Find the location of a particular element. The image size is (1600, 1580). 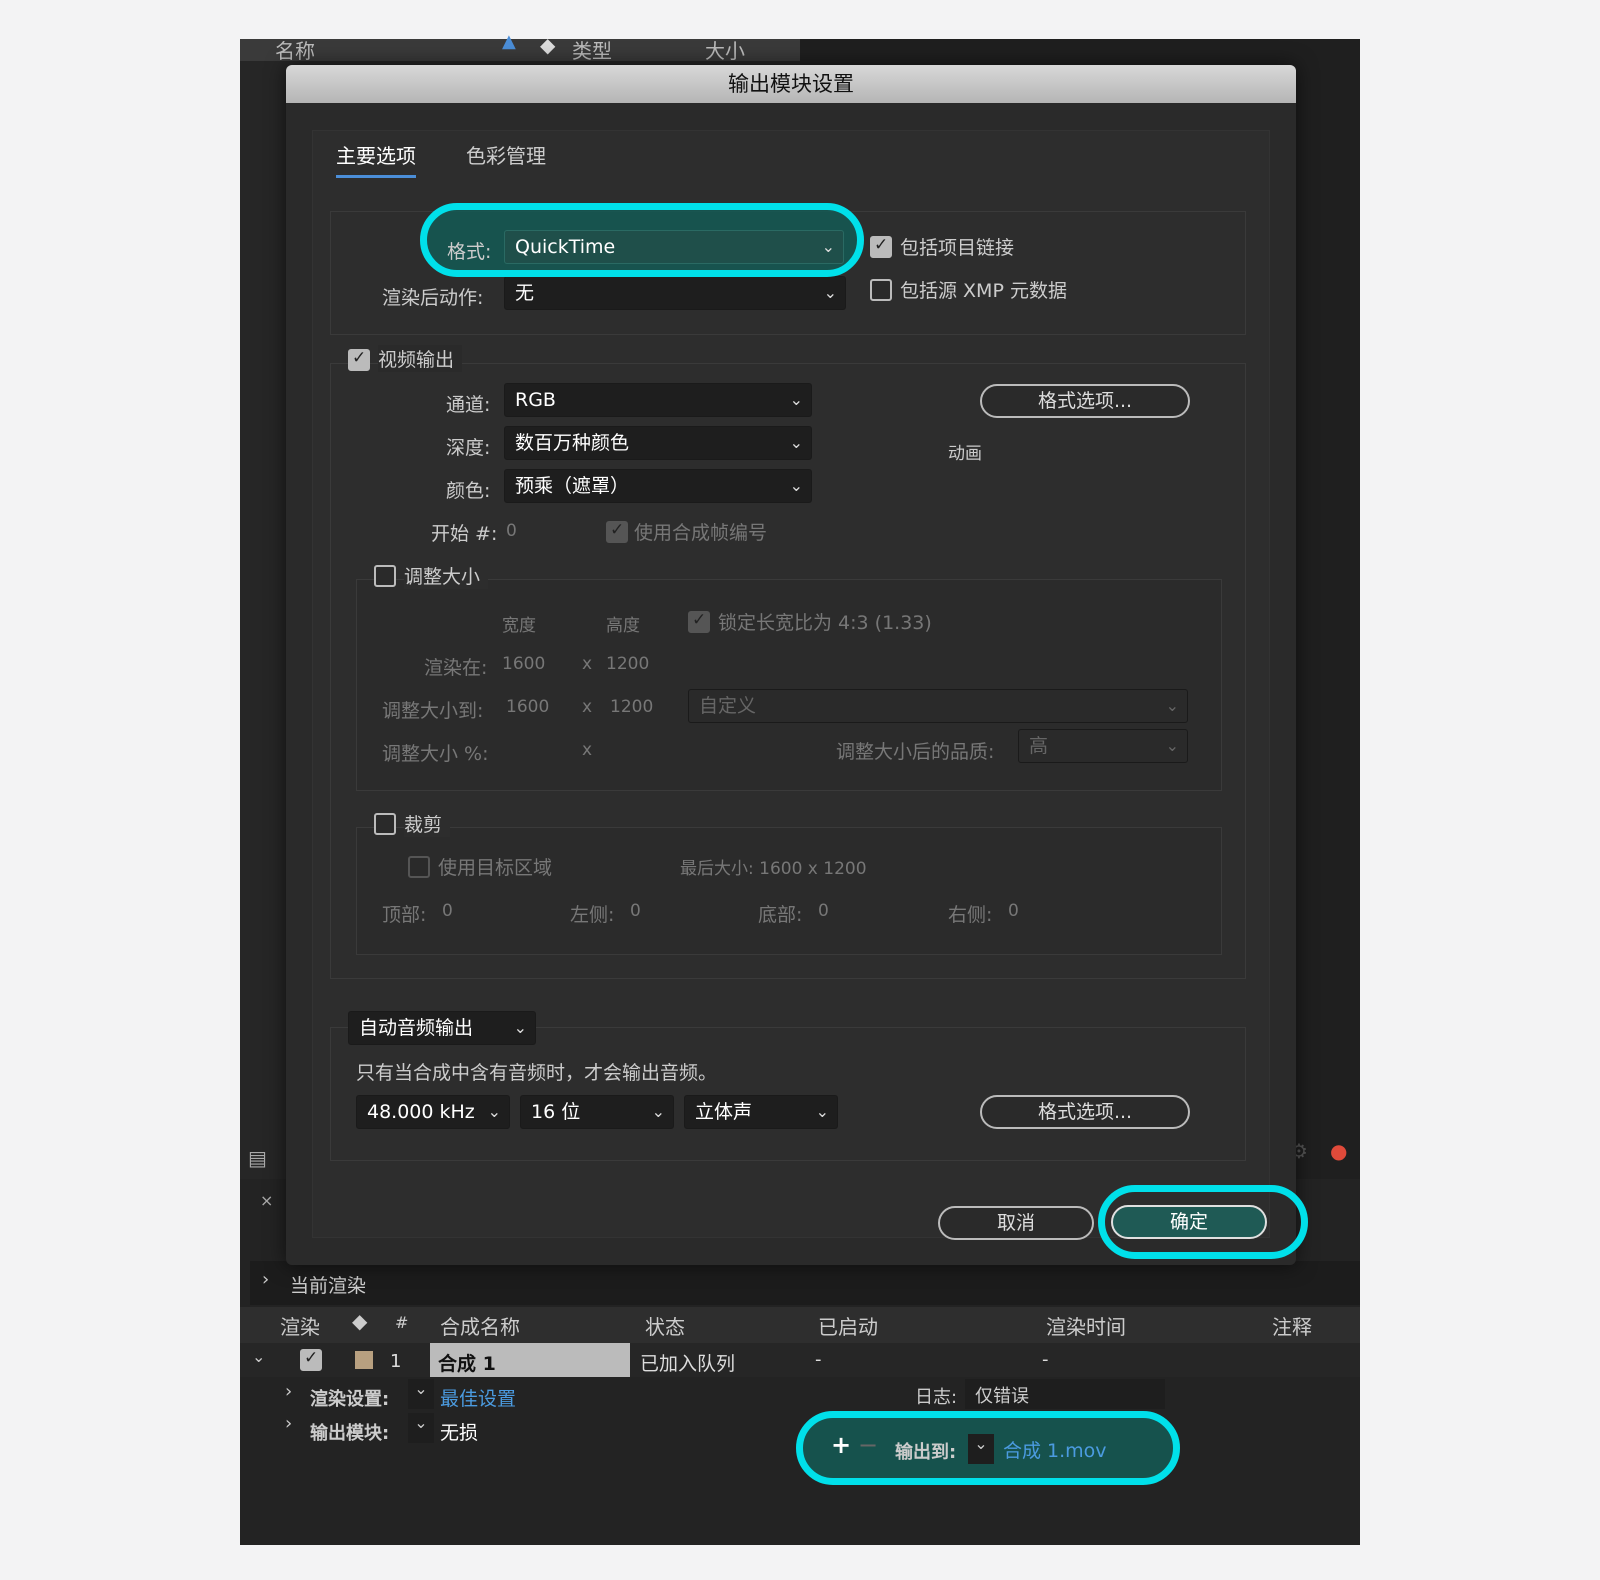

col-type: 类型 is located at coordinates (592, 49).